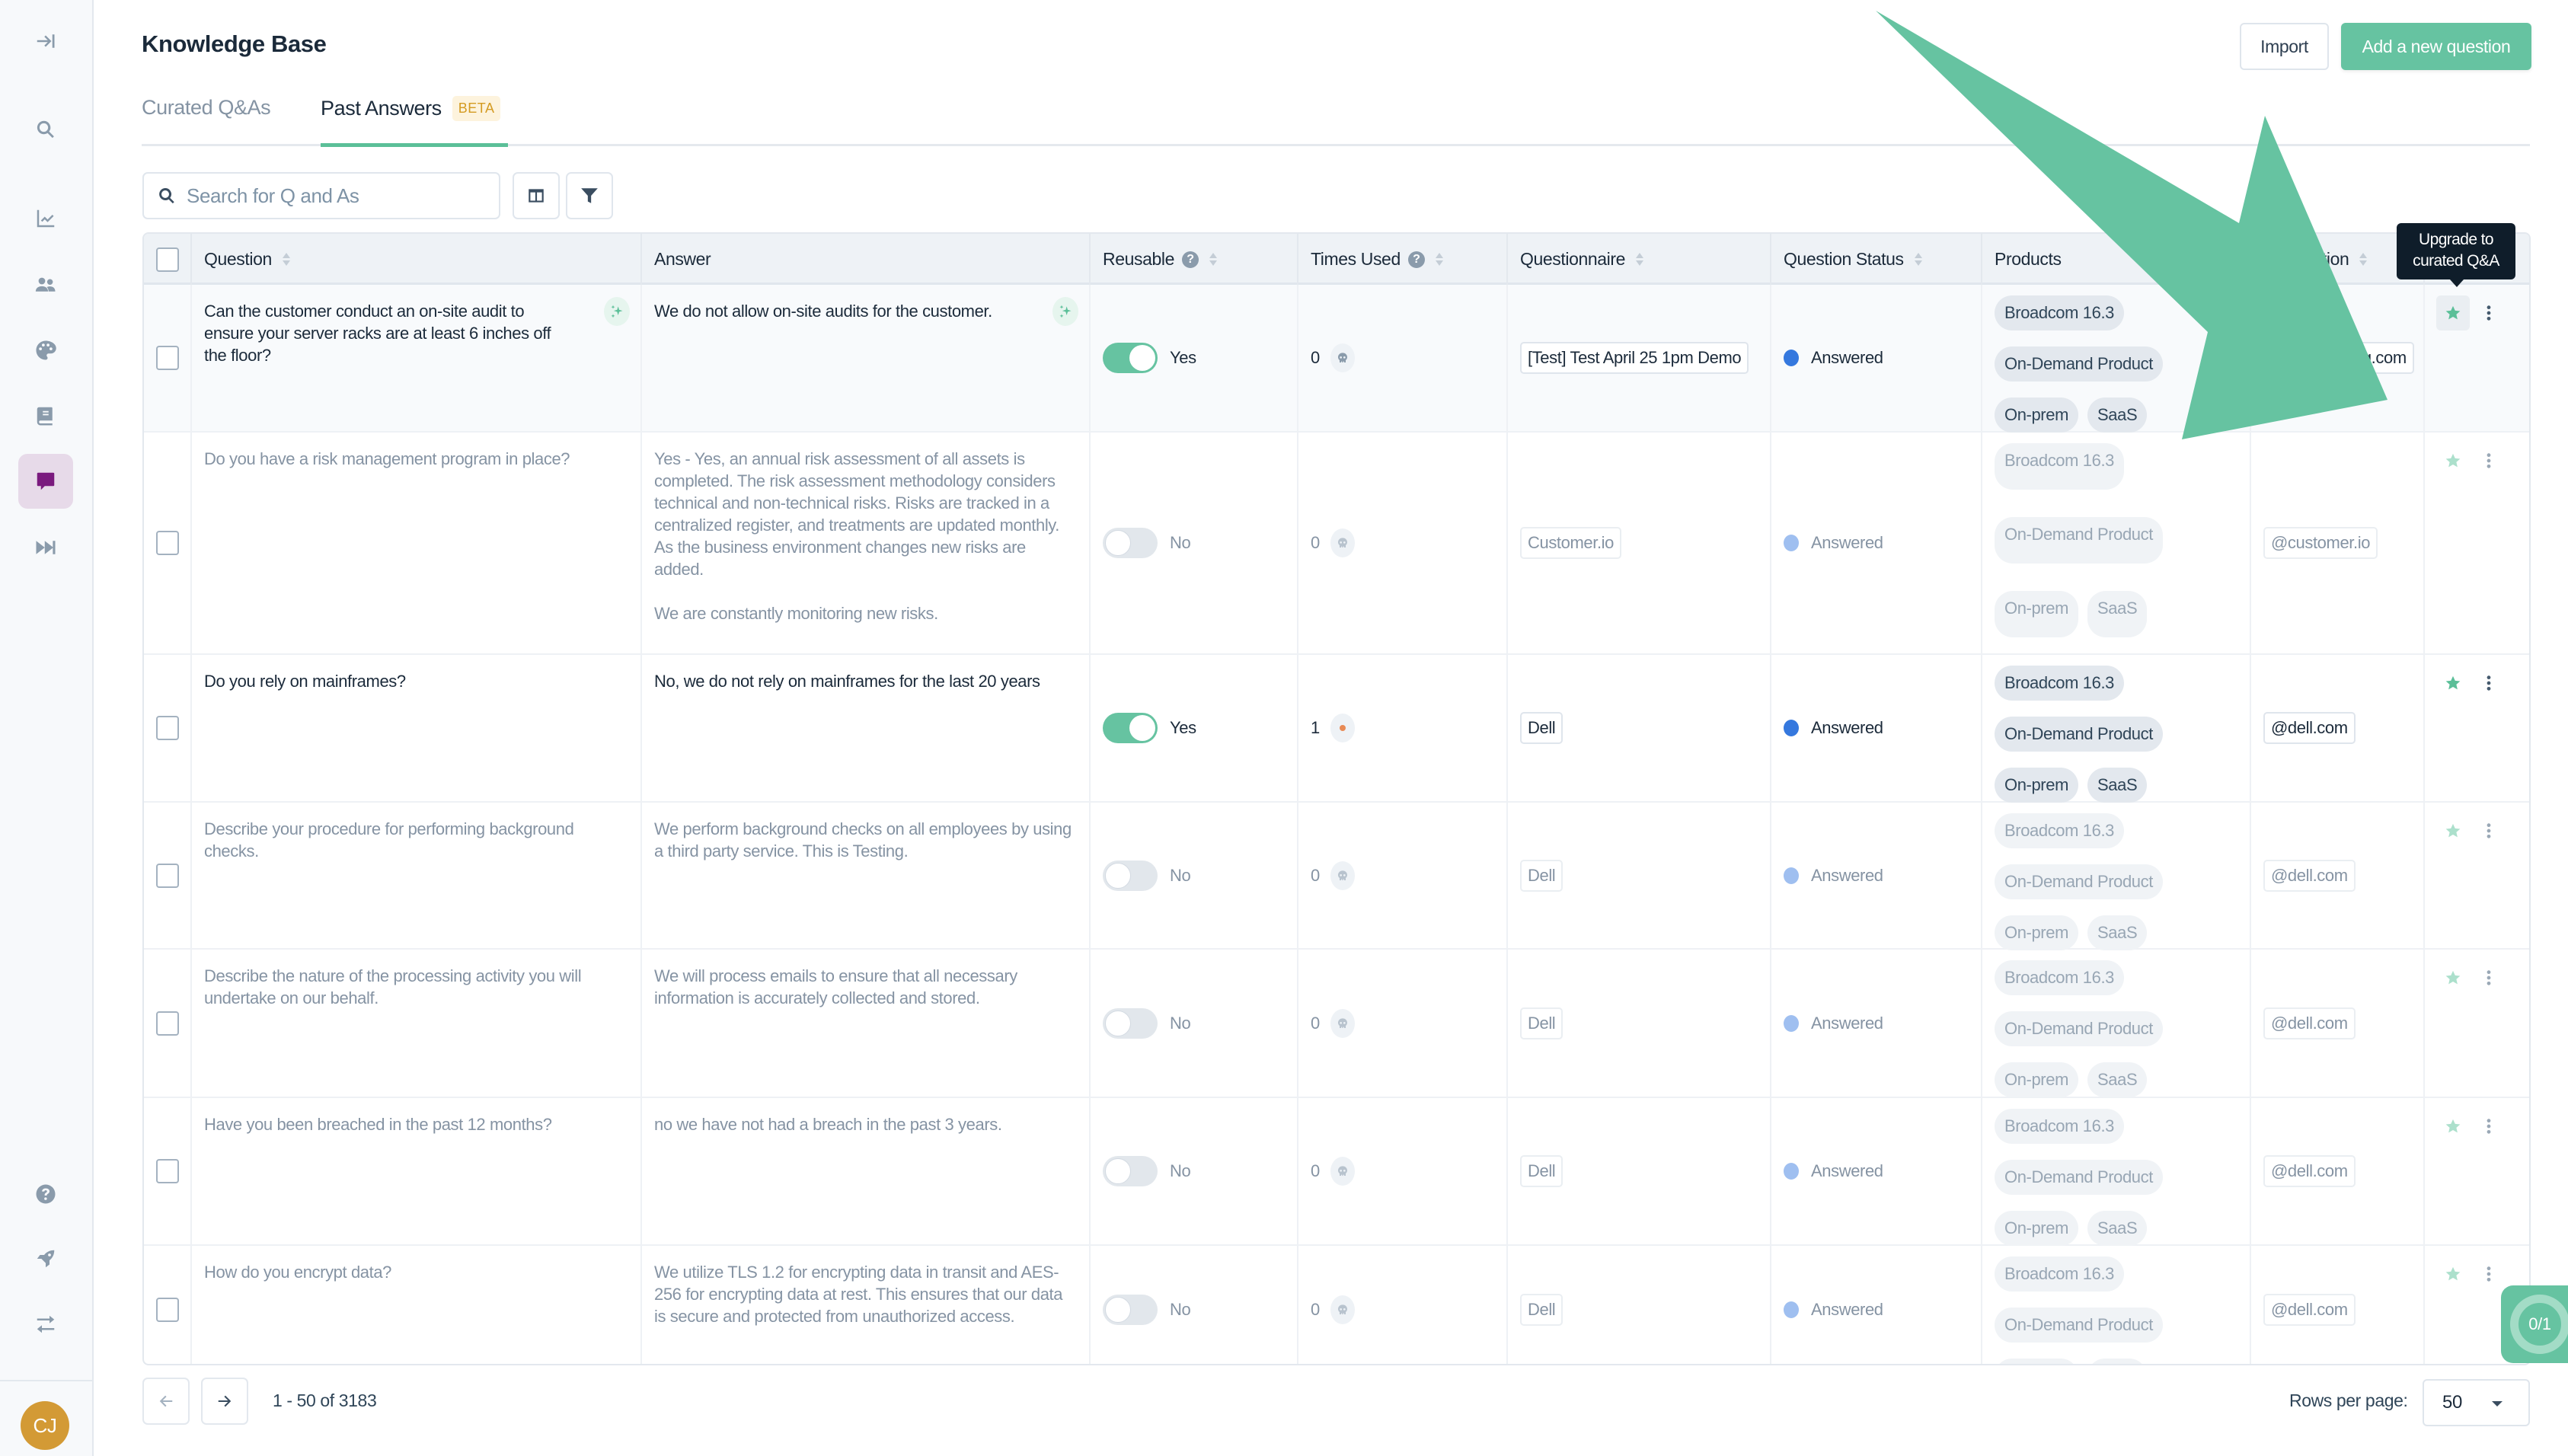 The height and width of the screenshot is (1456, 2568). I want to click on help-icon: ?, so click(1190, 259).